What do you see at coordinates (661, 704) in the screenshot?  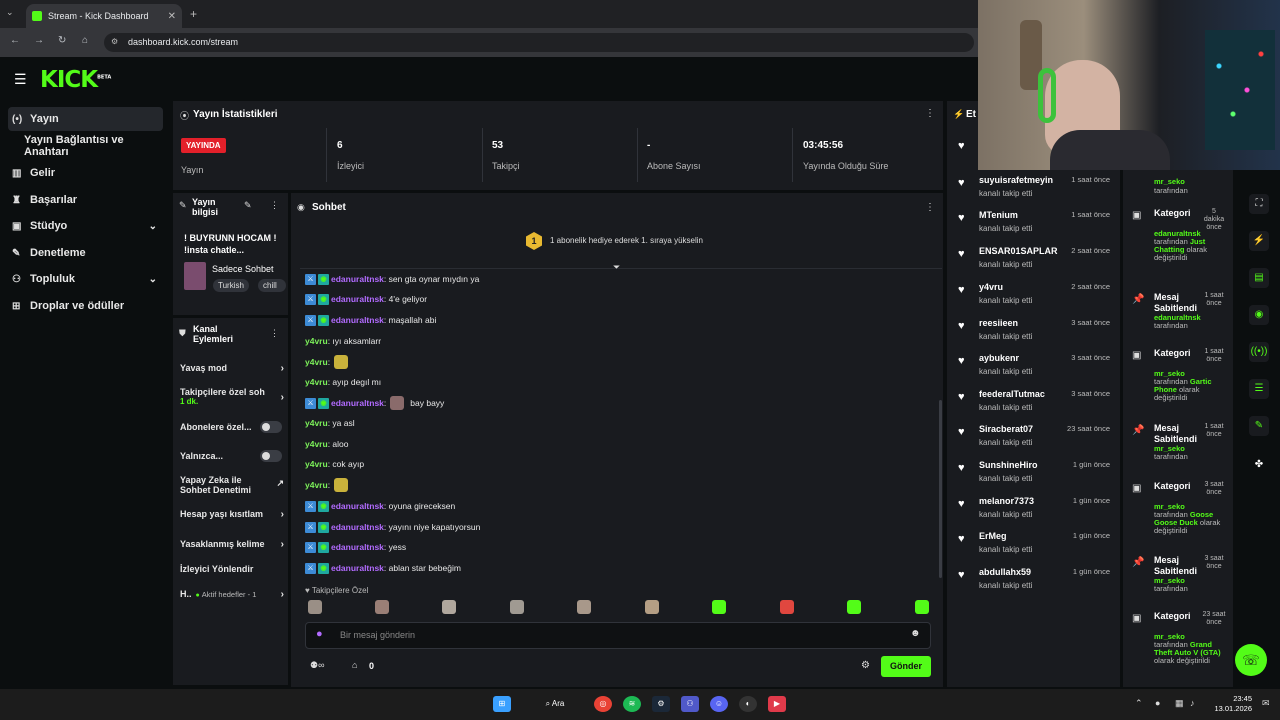 I see `steam-icon: ⚙` at bounding box center [661, 704].